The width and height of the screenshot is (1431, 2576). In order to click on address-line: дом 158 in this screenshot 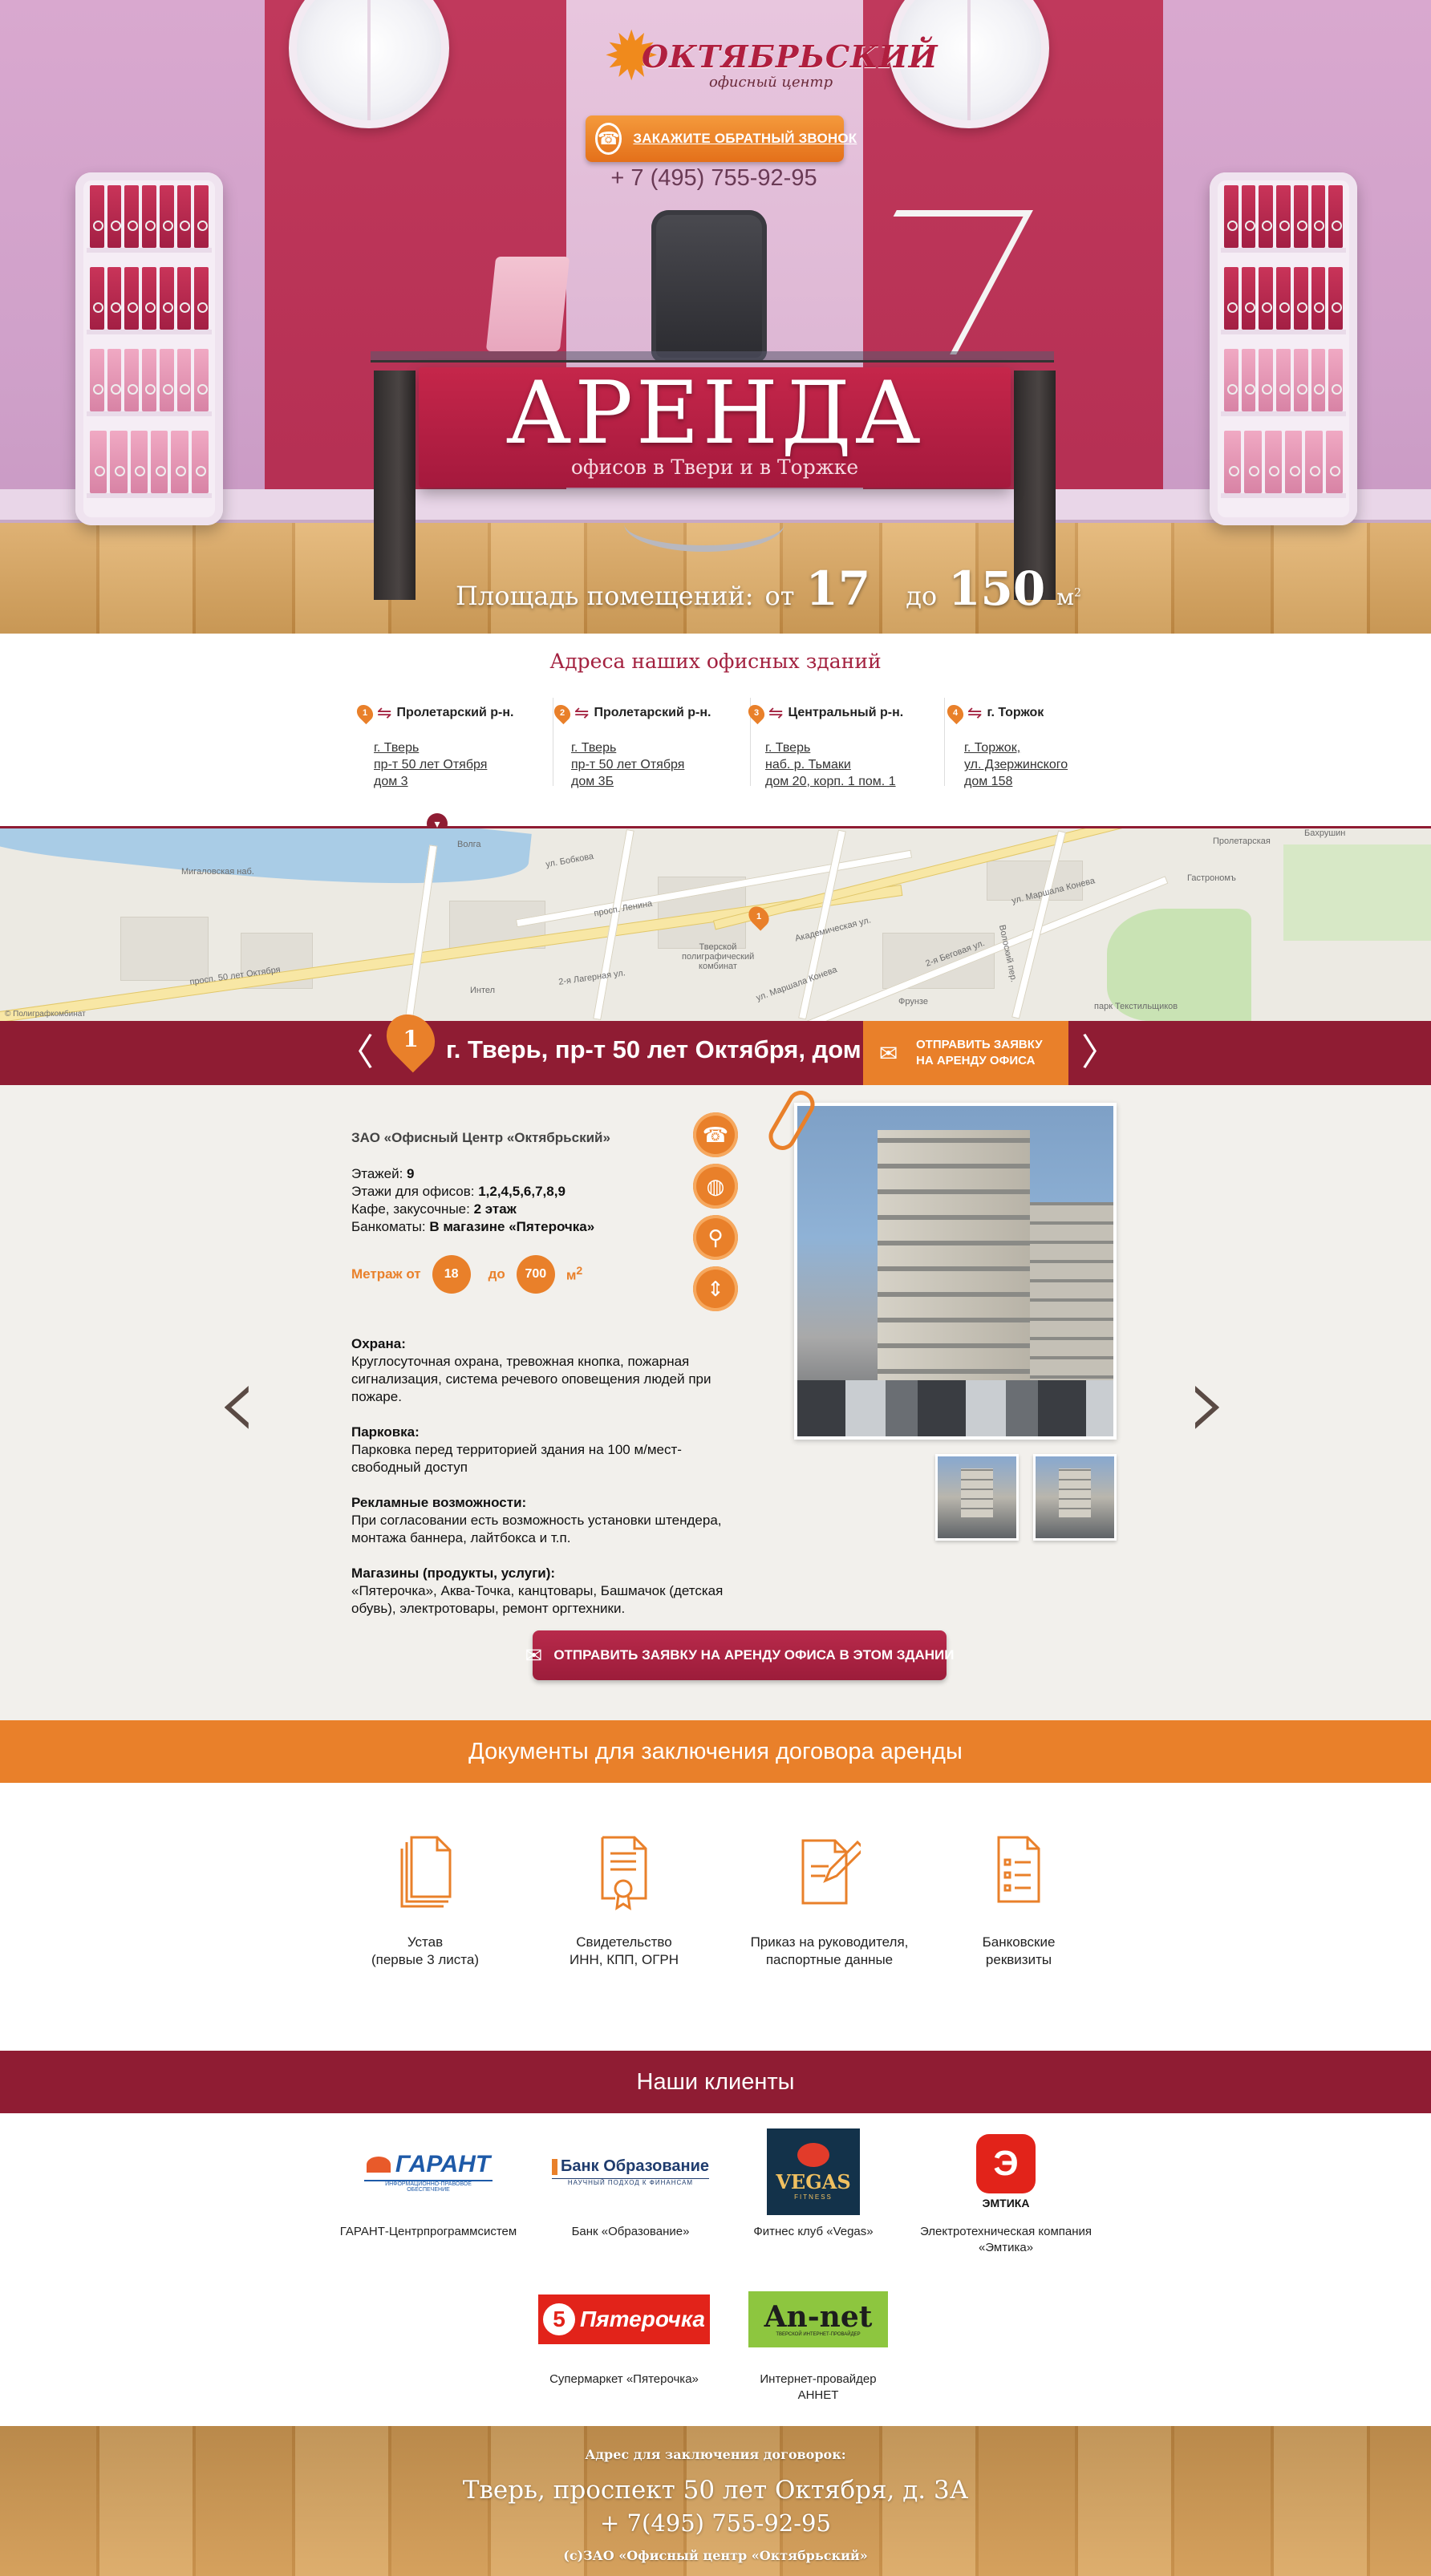, I will do `click(1054, 781)`.